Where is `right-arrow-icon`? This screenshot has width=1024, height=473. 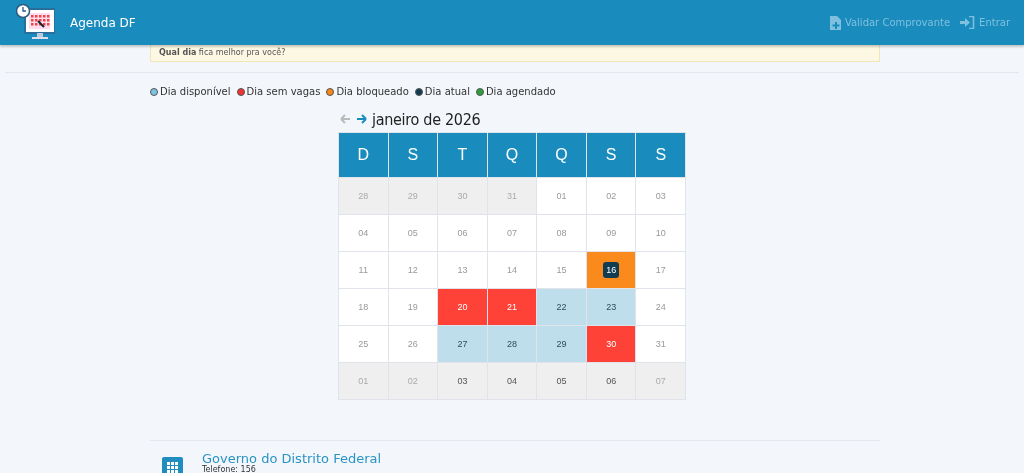
right-arrow-icon is located at coordinates (361, 119).